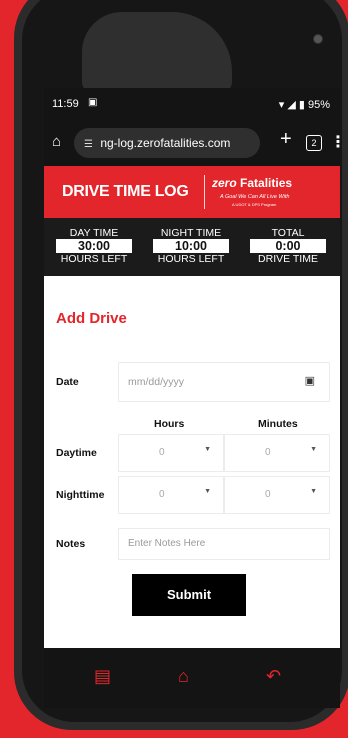 The height and width of the screenshot is (738, 348). Describe the element at coordinates (286, 139) in the screenshot. I see `new-tab-icon: +` at that location.